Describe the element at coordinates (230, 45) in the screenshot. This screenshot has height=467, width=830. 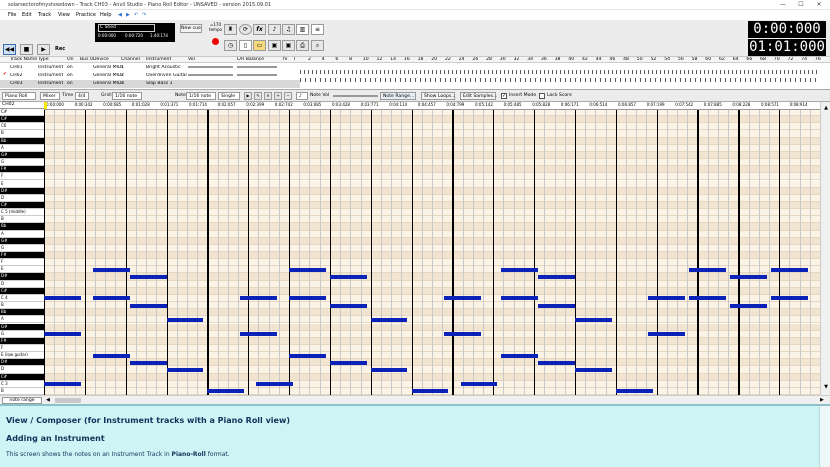
I see `clock-icon: ◷` at that location.